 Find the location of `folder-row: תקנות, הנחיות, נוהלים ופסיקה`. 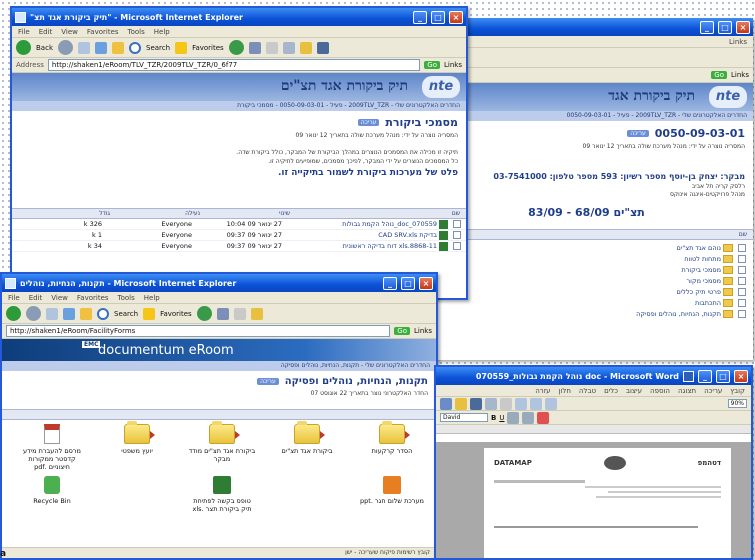

folder-row: תקנות, הנחיות, נוהלים ופסיקה is located at coordinates (586, 313).